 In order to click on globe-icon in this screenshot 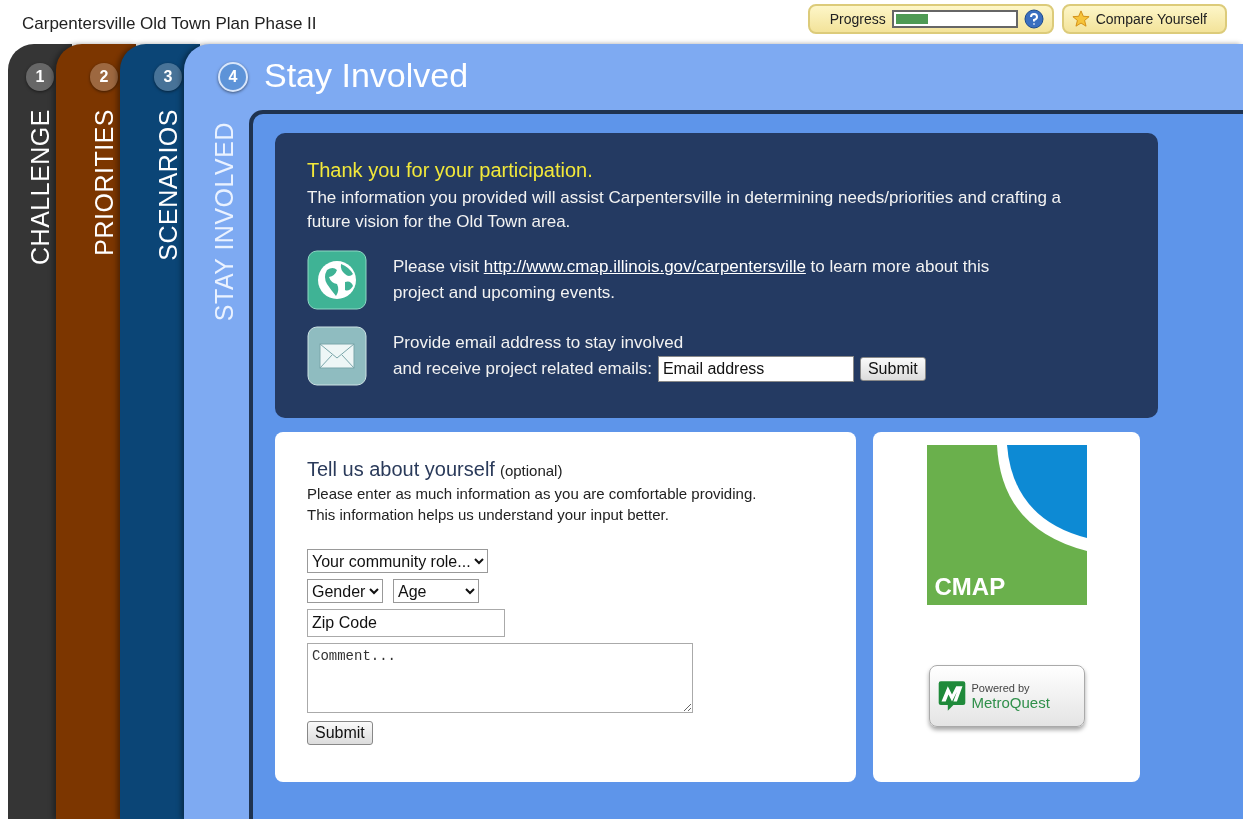, I will do `click(337, 280)`.